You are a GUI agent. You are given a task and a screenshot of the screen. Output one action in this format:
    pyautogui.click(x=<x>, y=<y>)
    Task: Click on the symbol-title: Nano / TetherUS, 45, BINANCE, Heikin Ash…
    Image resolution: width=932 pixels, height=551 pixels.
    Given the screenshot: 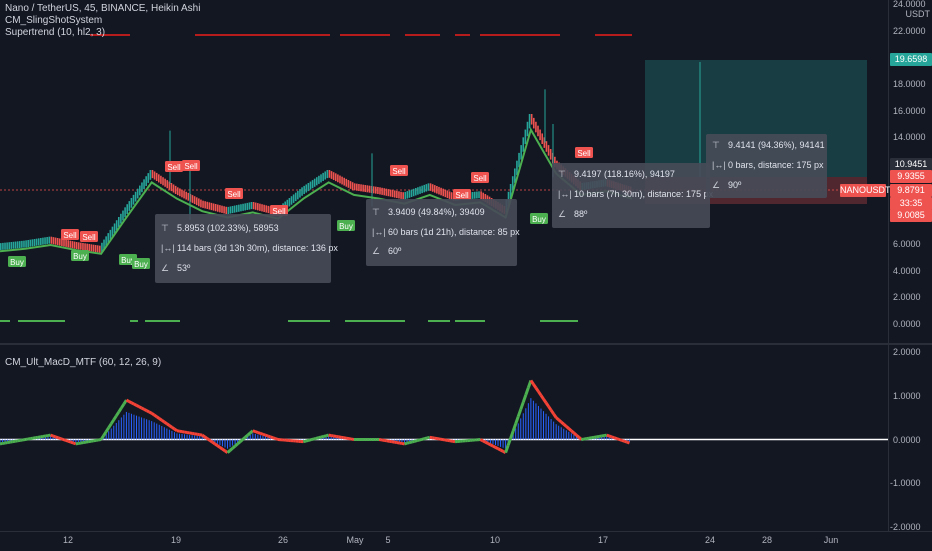 What is the action you would take?
    pyautogui.click(x=102, y=9)
    